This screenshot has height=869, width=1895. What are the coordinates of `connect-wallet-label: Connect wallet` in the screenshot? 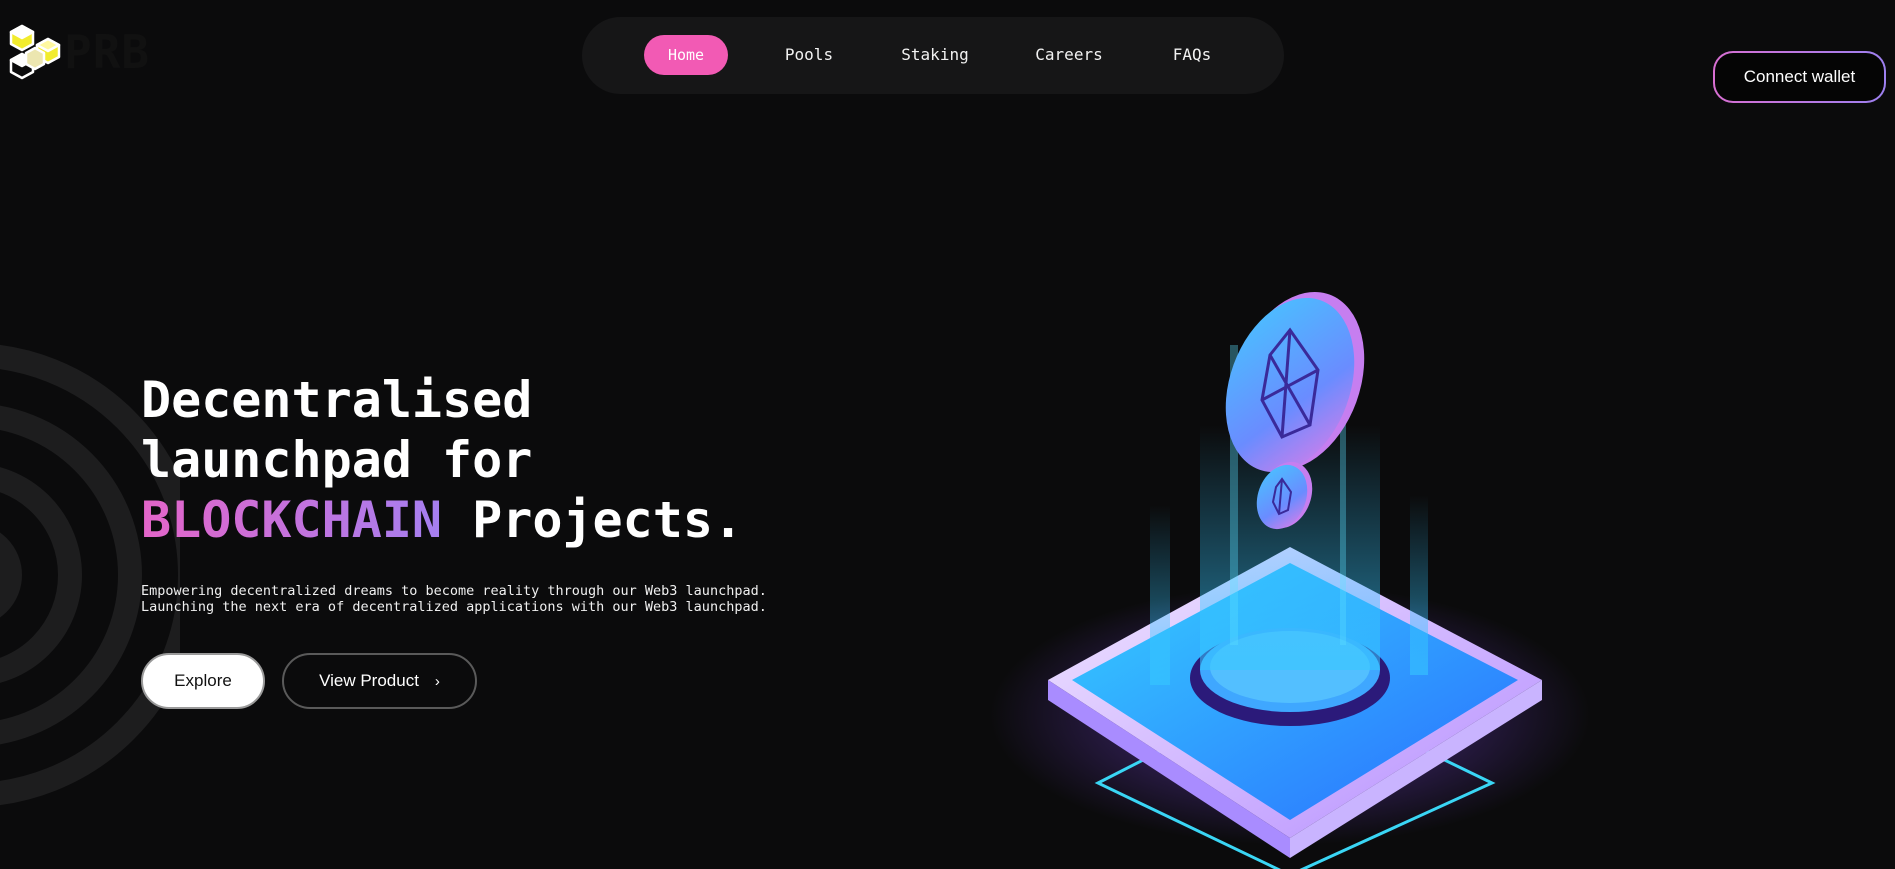 It's located at (1799, 77).